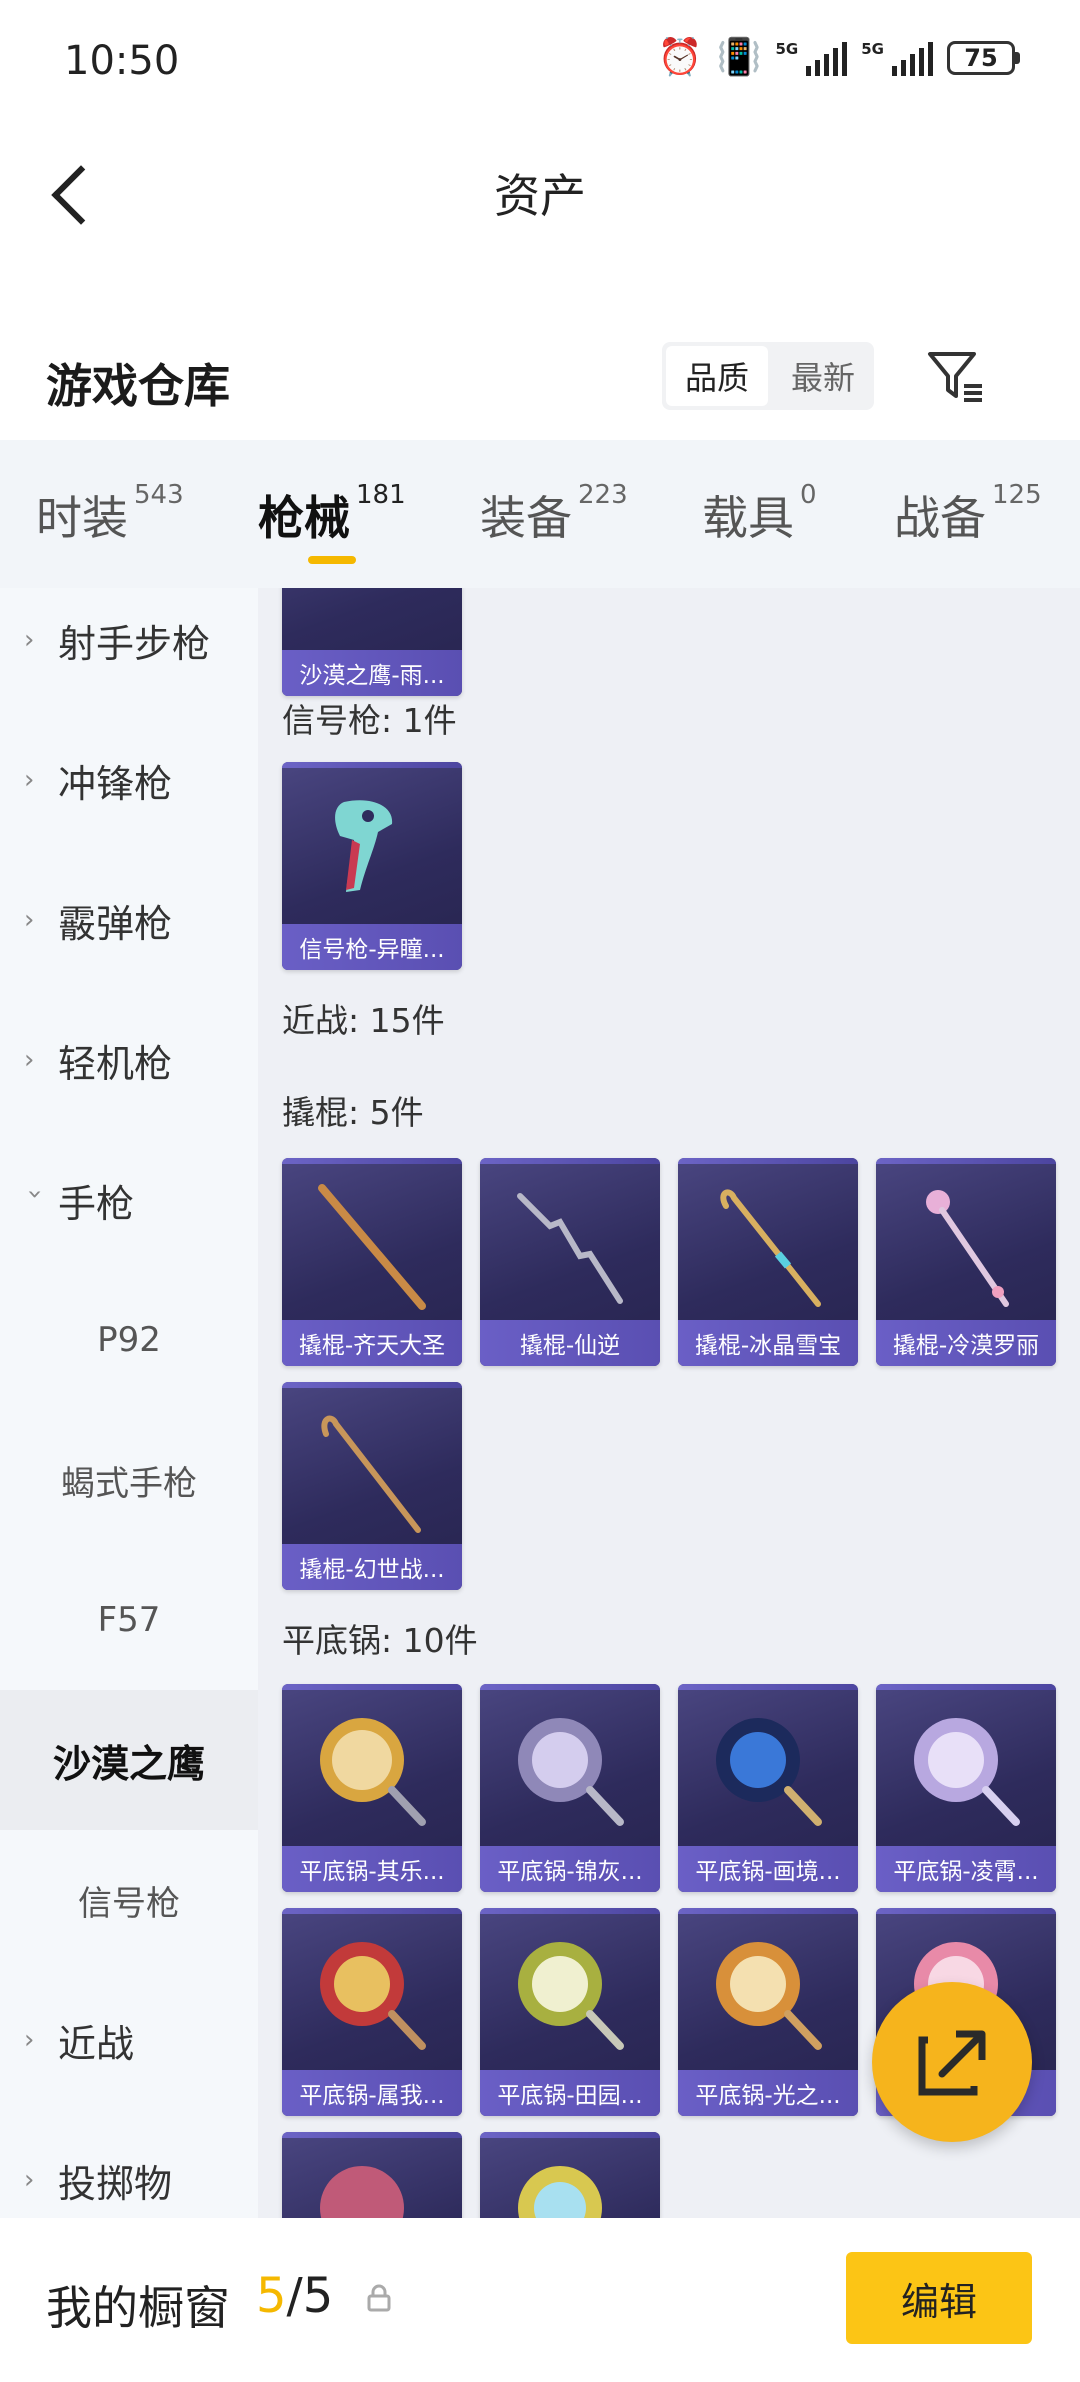 This screenshot has height=2382, width=1080. I want to click on signal-label: 5G, so click(787, 49).